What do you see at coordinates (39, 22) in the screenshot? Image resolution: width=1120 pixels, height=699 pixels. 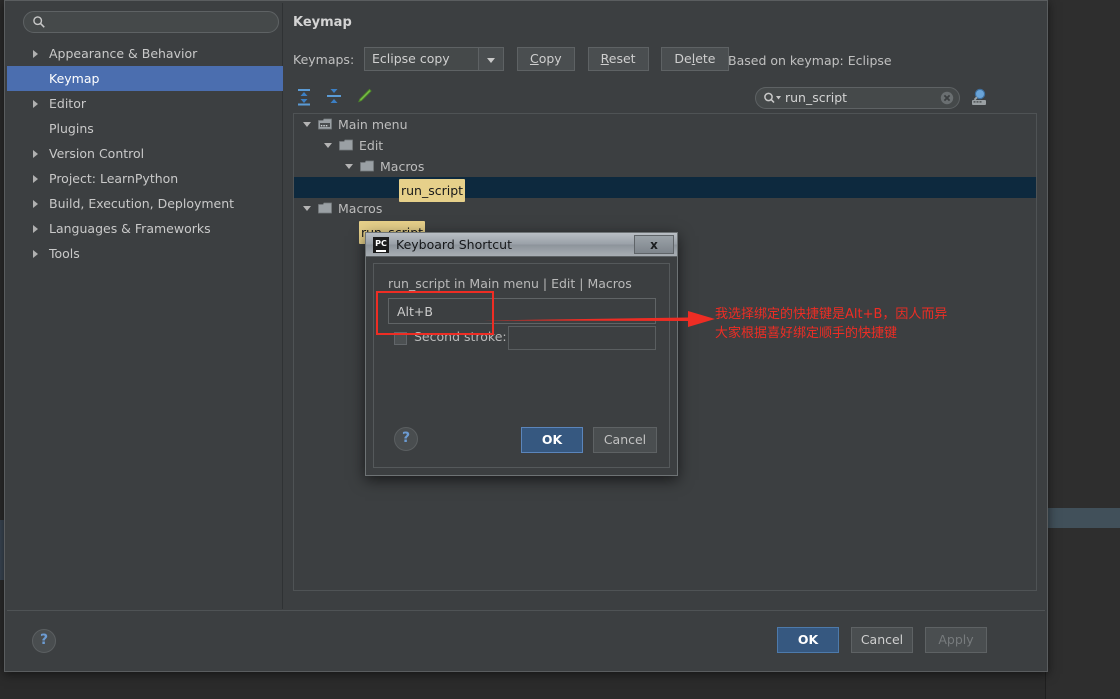 I see `search-icon` at bounding box center [39, 22].